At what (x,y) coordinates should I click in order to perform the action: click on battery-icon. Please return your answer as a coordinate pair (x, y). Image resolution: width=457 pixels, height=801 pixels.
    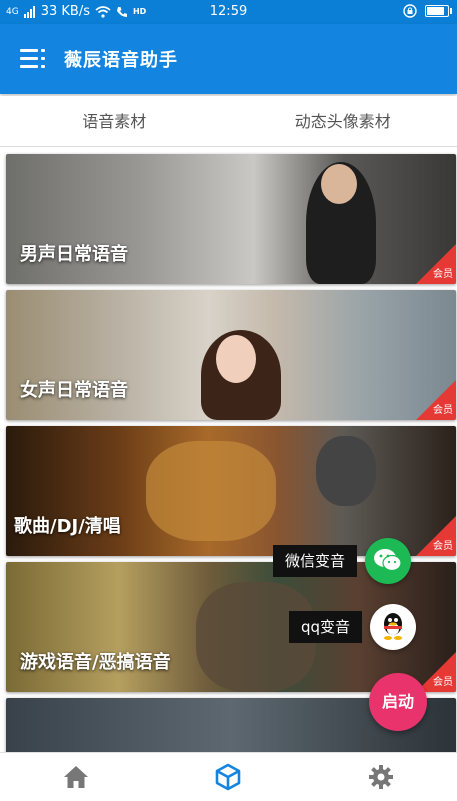
    Looking at the image, I should click on (437, 11).